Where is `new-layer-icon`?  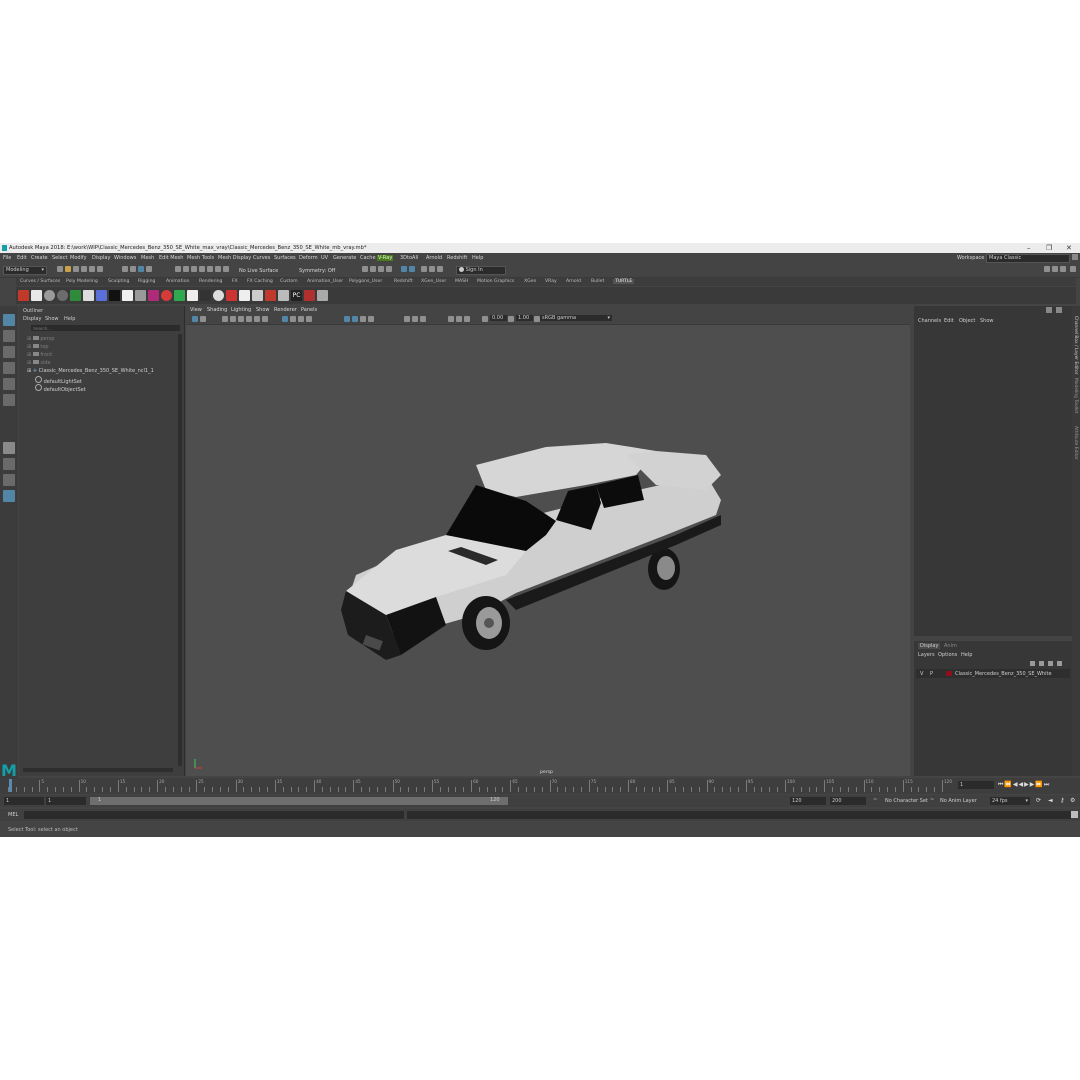
new-layer-icon is located at coordinates (1050, 663).